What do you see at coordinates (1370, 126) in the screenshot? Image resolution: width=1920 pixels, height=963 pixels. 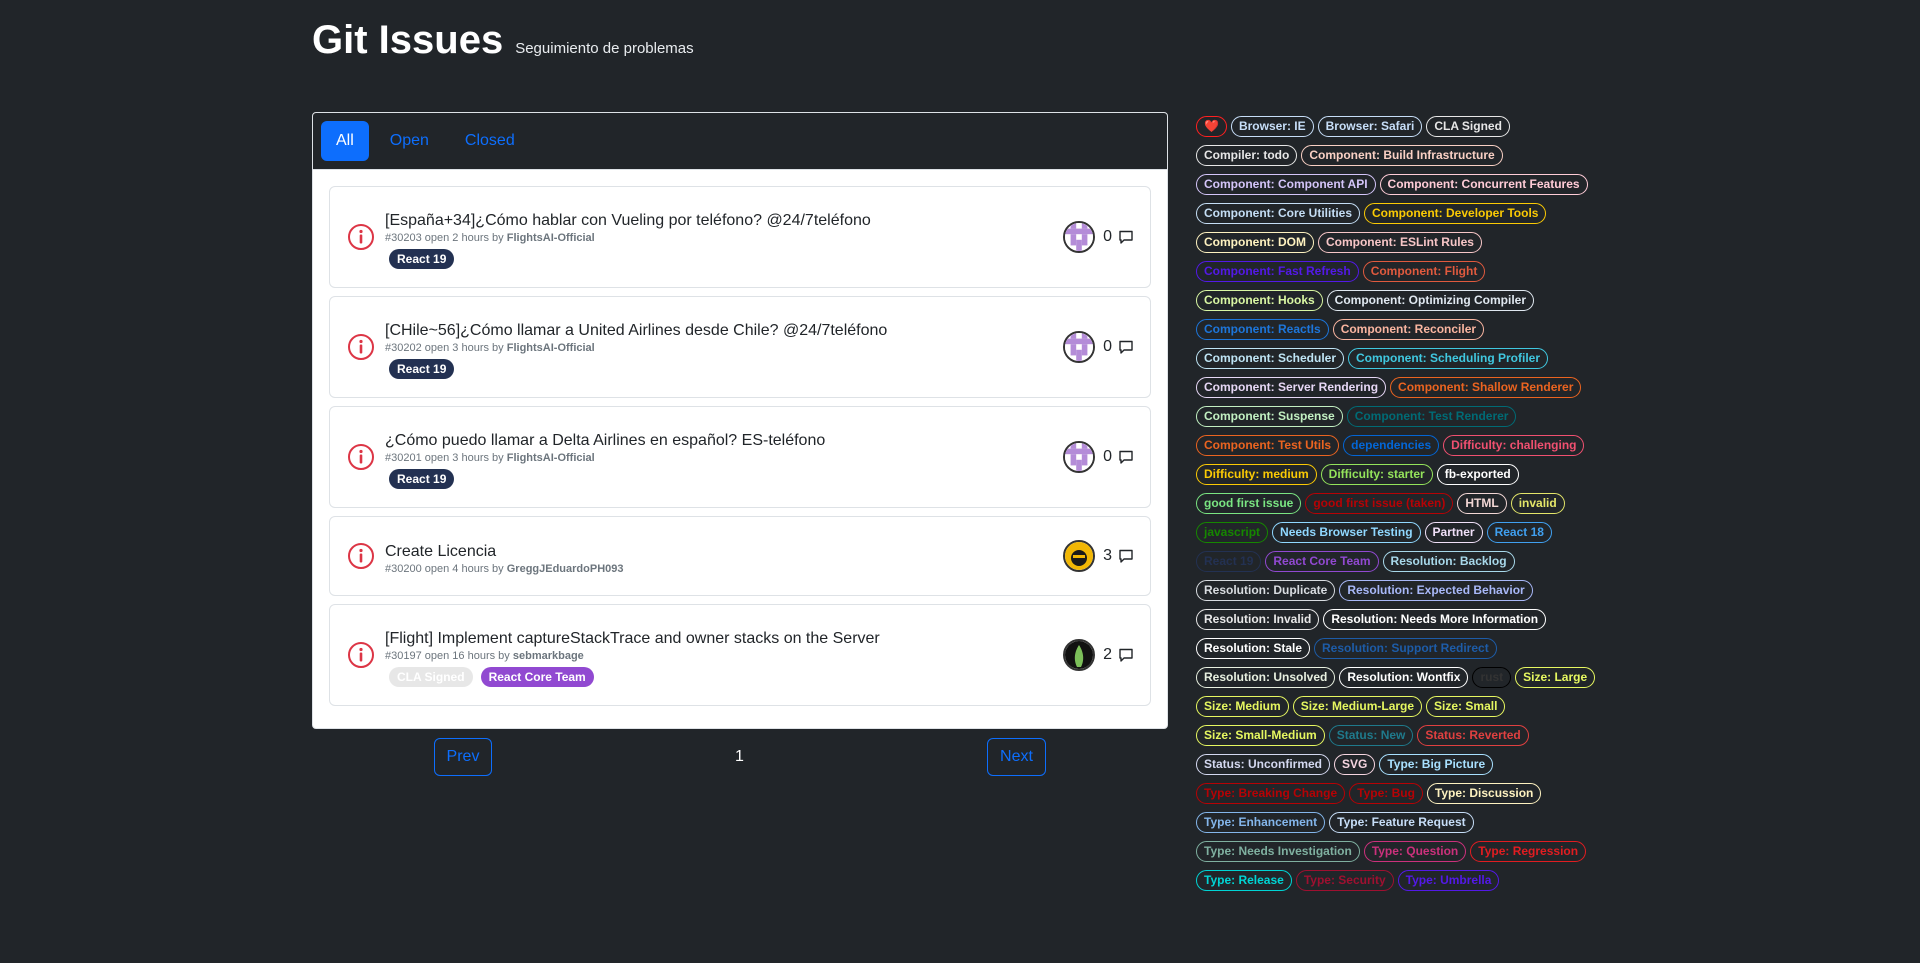 I see `label-badge: Browser: Safari` at bounding box center [1370, 126].